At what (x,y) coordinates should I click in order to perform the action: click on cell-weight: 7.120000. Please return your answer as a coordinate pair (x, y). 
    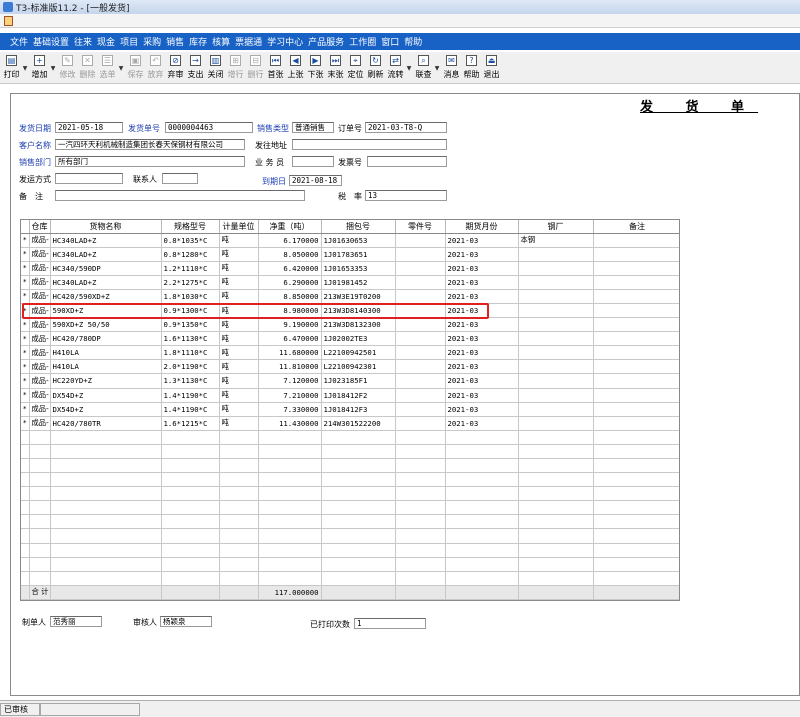
    Looking at the image, I should click on (290, 381).